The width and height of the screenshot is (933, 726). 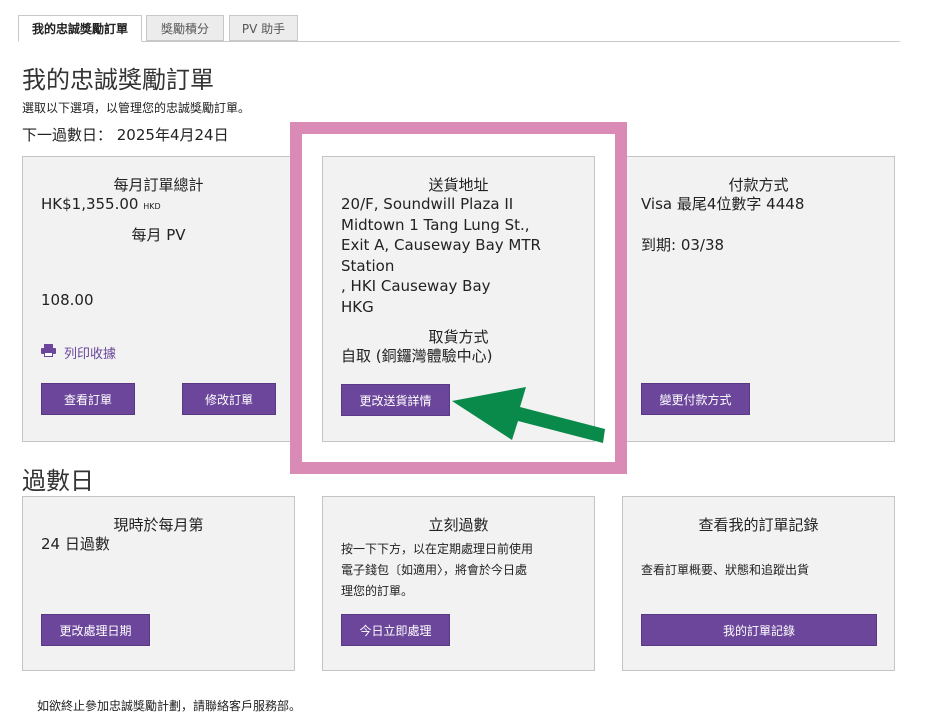 I want to click on pickup-method-title: 取貨方式, so click(x=458, y=337).